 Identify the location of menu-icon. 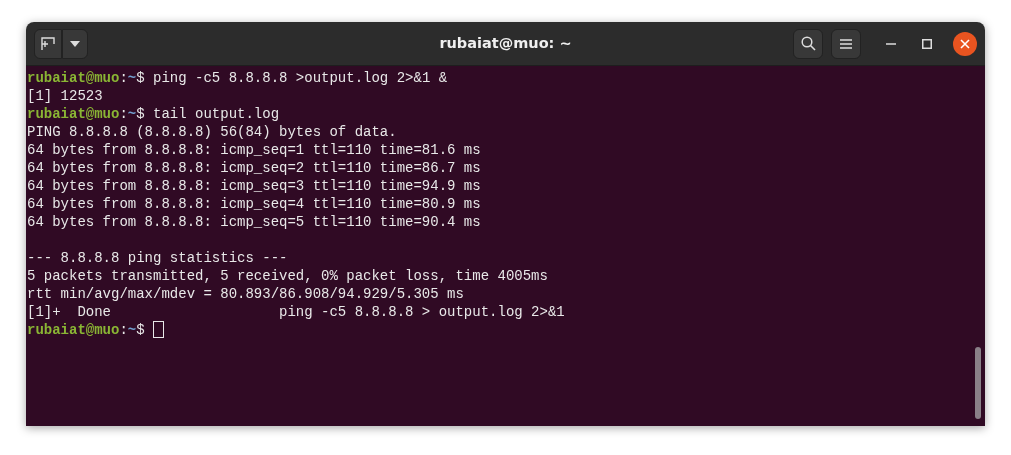
(846, 43).